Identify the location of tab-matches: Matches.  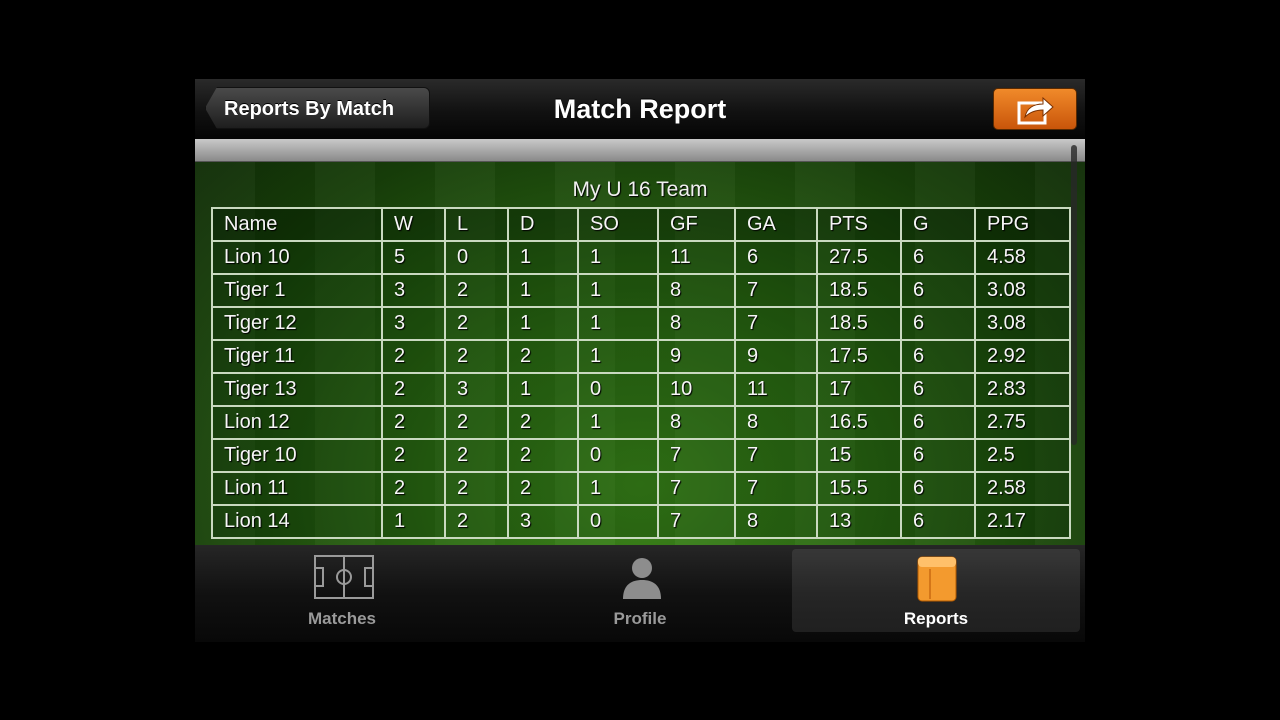
(342, 590).